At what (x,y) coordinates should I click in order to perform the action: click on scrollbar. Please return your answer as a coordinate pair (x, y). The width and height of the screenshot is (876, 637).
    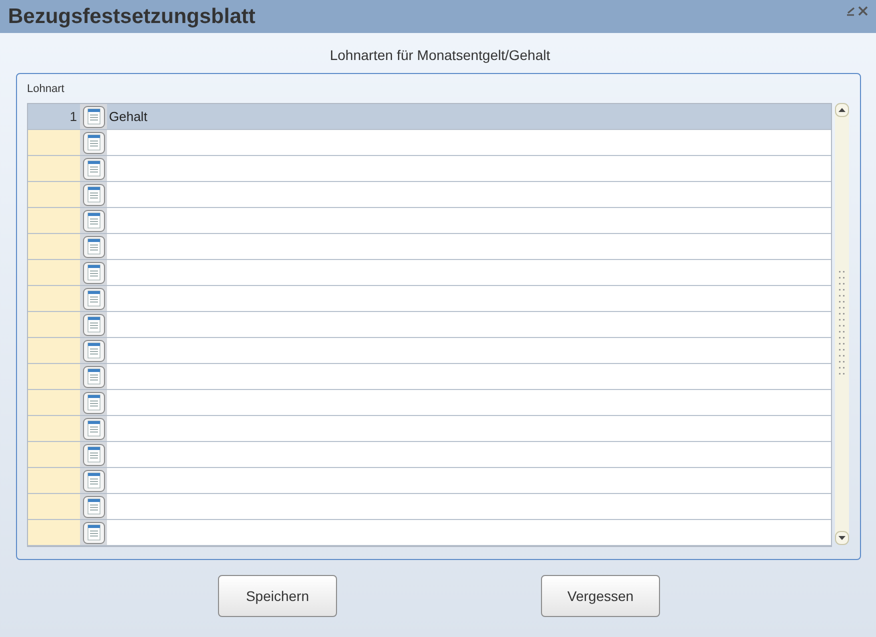
    Looking at the image, I should click on (842, 324).